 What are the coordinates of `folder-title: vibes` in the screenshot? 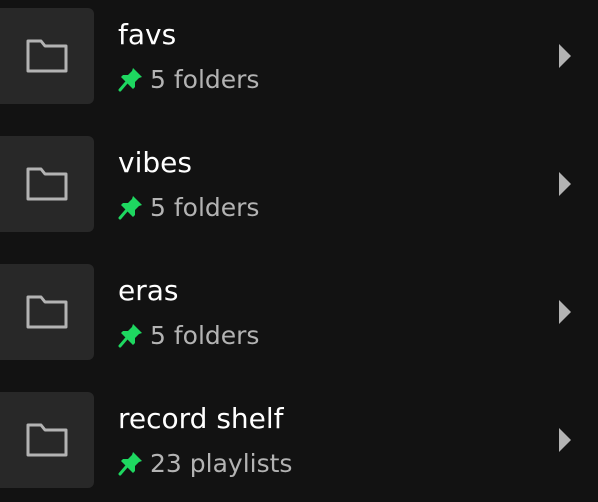 It's located at (155, 162).